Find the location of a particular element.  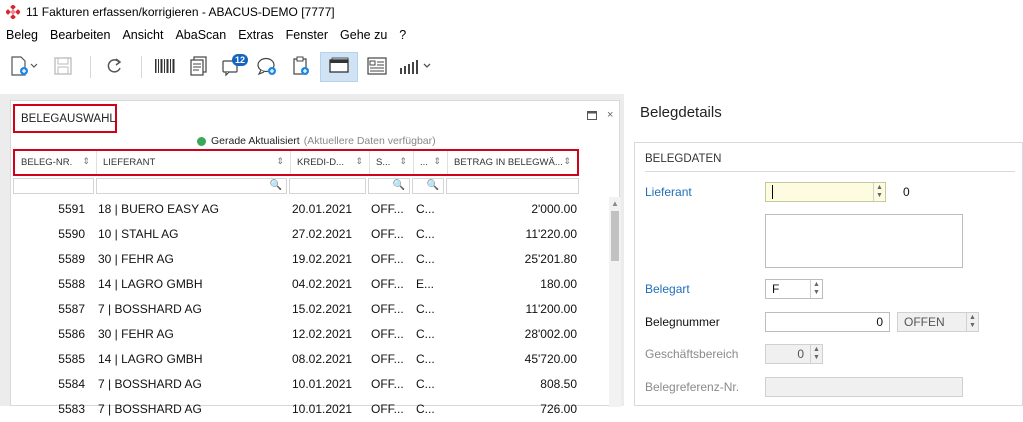

detail-view-icon is located at coordinates (377, 67).